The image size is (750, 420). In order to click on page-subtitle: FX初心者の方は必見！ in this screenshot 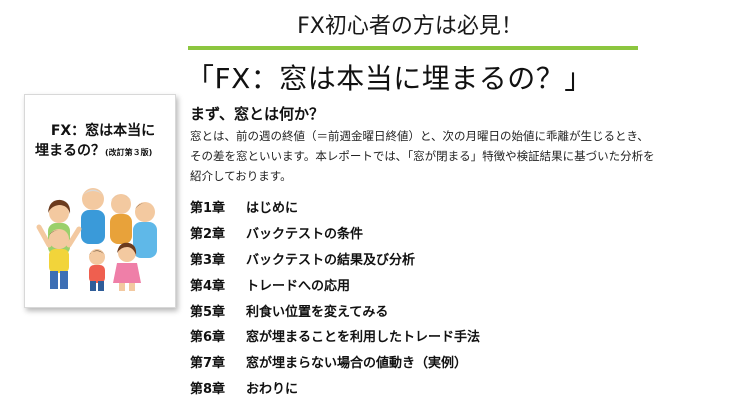, I will do `click(410, 26)`.